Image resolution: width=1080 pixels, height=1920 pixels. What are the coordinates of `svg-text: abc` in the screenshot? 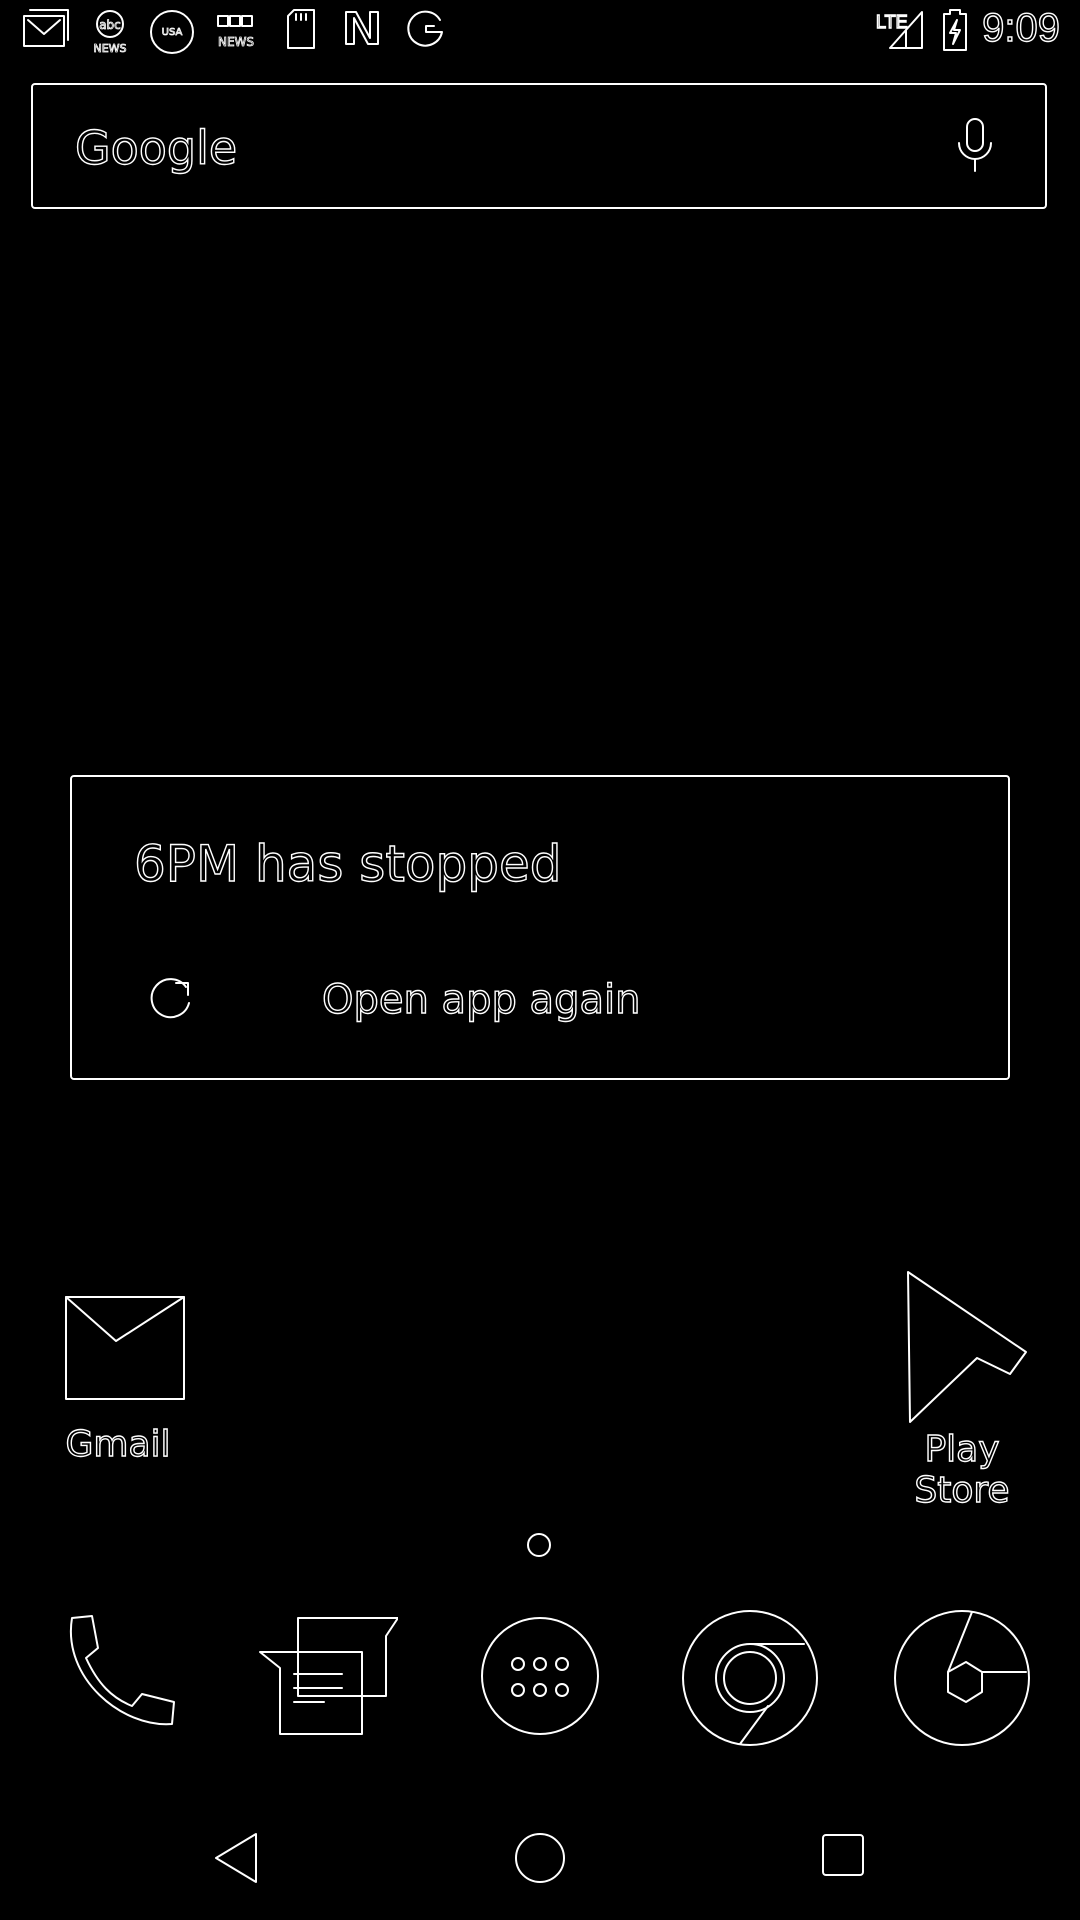 It's located at (110, 25).